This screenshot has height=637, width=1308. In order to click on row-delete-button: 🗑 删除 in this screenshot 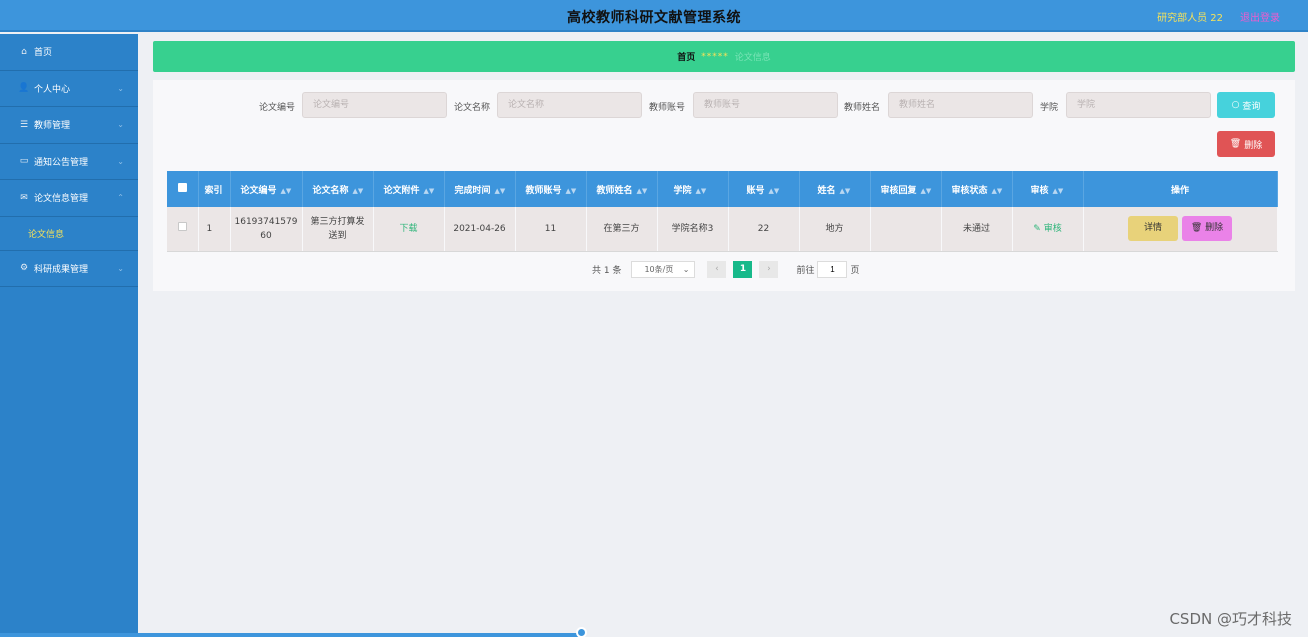, I will do `click(1207, 229)`.